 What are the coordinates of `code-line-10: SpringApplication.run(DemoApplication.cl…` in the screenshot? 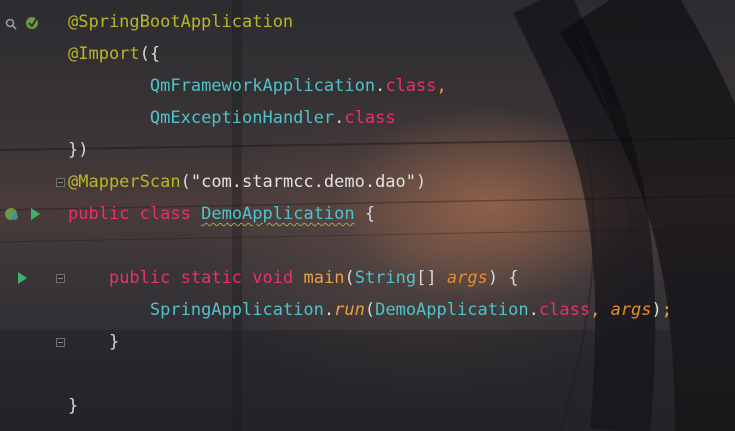 It's located at (370, 310).